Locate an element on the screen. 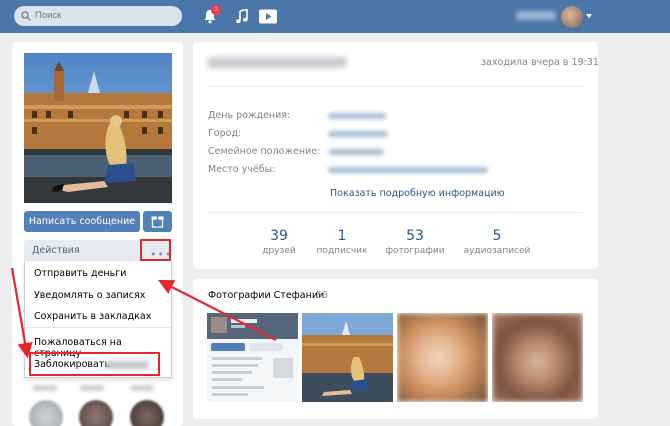 The image size is (670, 426). info-label-birthday: День рождения: is located at coordinates (249, 115).